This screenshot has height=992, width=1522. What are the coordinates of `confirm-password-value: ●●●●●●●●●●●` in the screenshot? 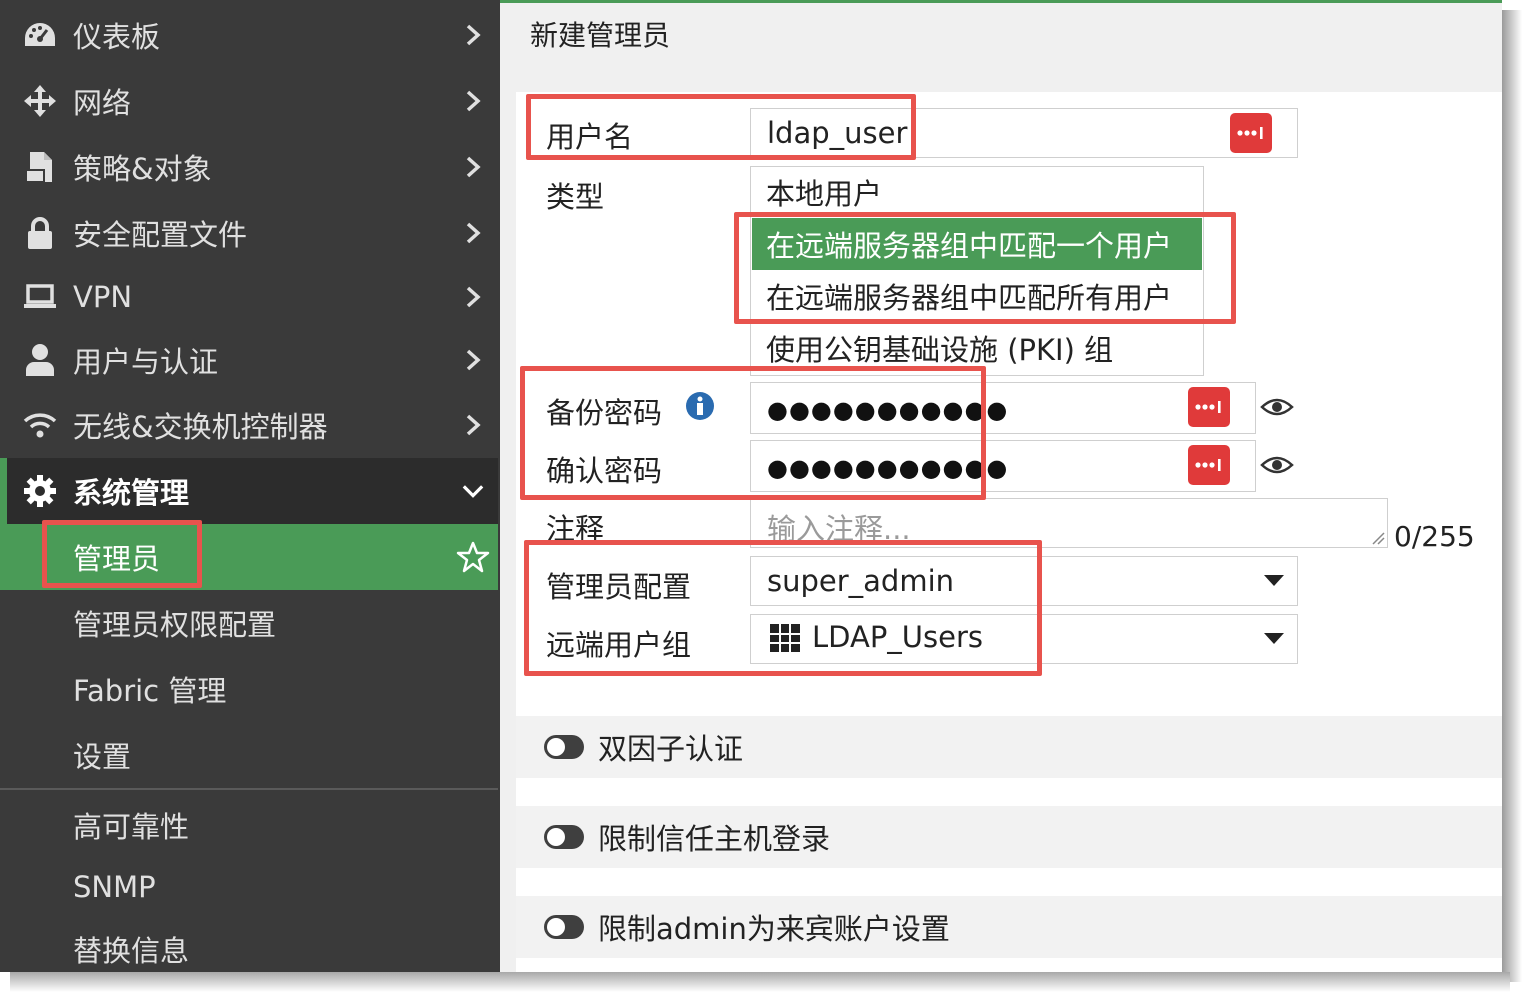 It's located at (888, 468).